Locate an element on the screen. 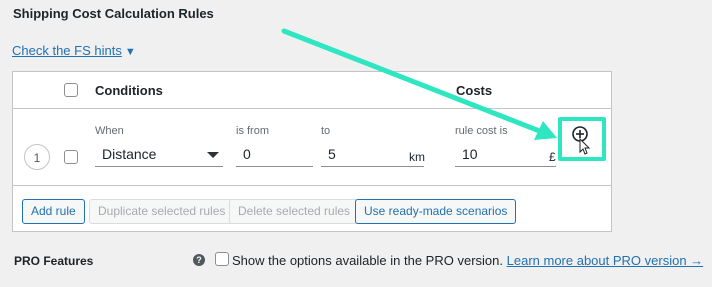 Image resolution: width=712 pixels, height=287 pixels. dropdown-arrow-icon is located at coordinates (213, 155).